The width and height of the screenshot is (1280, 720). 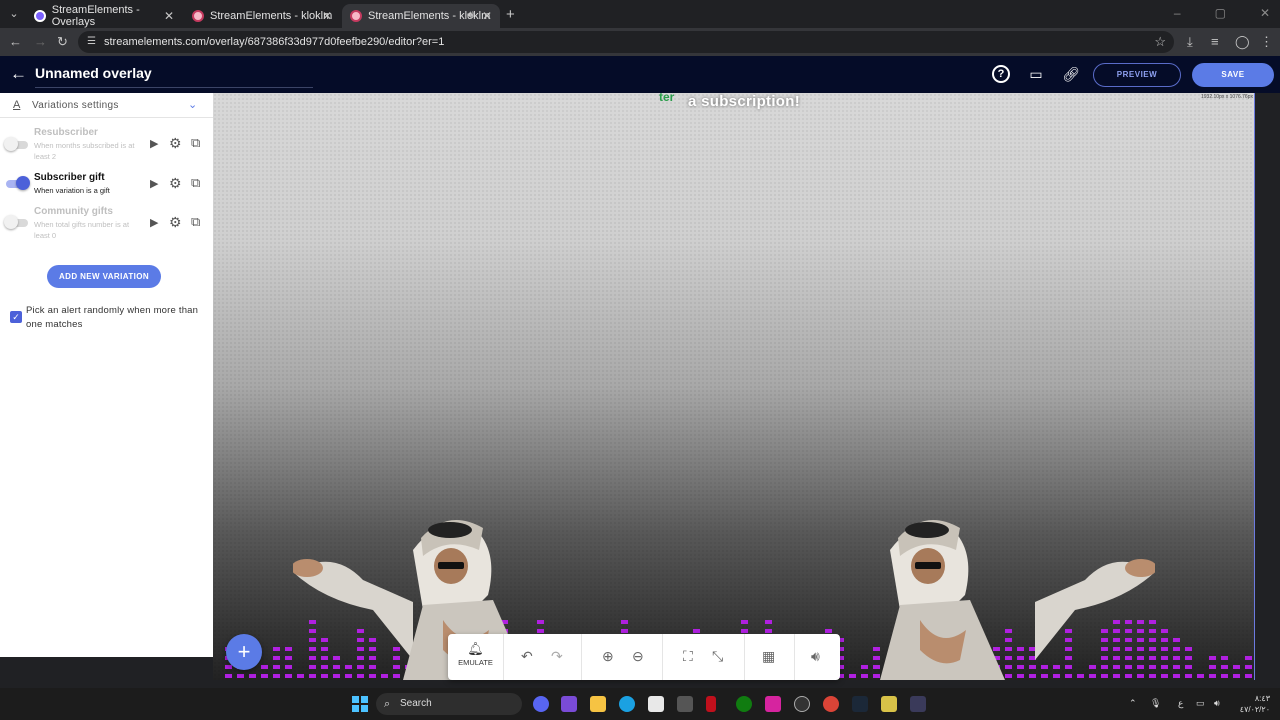 I want to click on profile-icon: ◯, so click(x=1242, y=42).